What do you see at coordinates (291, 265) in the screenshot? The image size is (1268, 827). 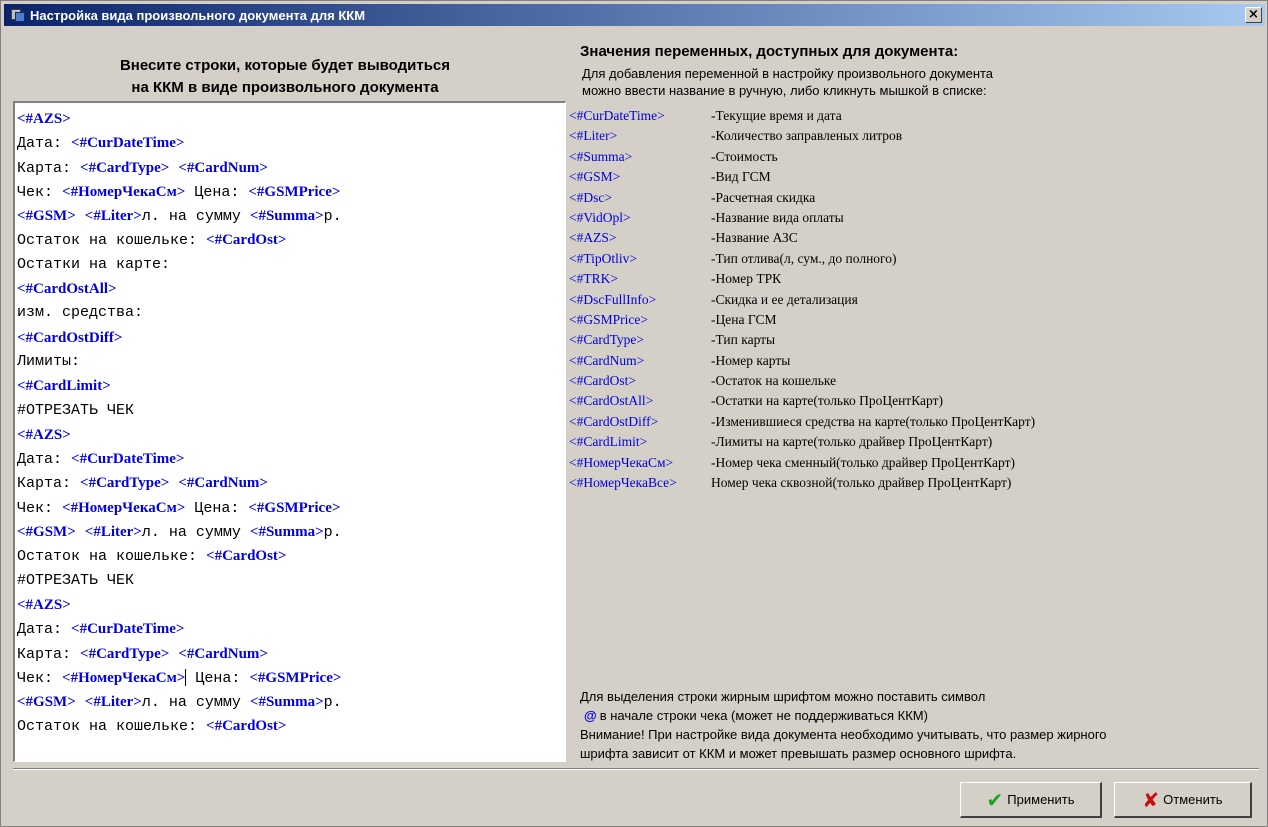 I see `editor-line: Остатки на карте:` at bounding box center [291, 265].